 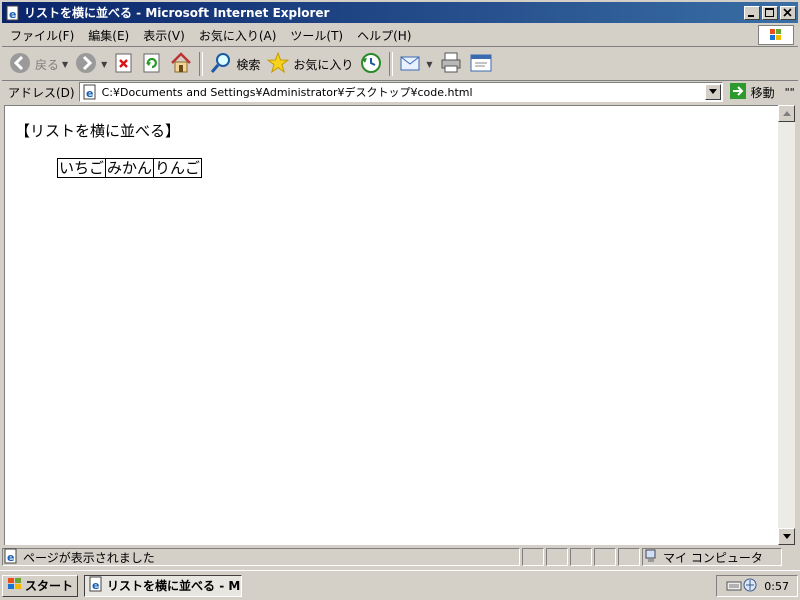 What do you see at coordinates (163, 35) in the screenshot?
I see `menu-view: 表示(V)` at bounding box center [163, 35].